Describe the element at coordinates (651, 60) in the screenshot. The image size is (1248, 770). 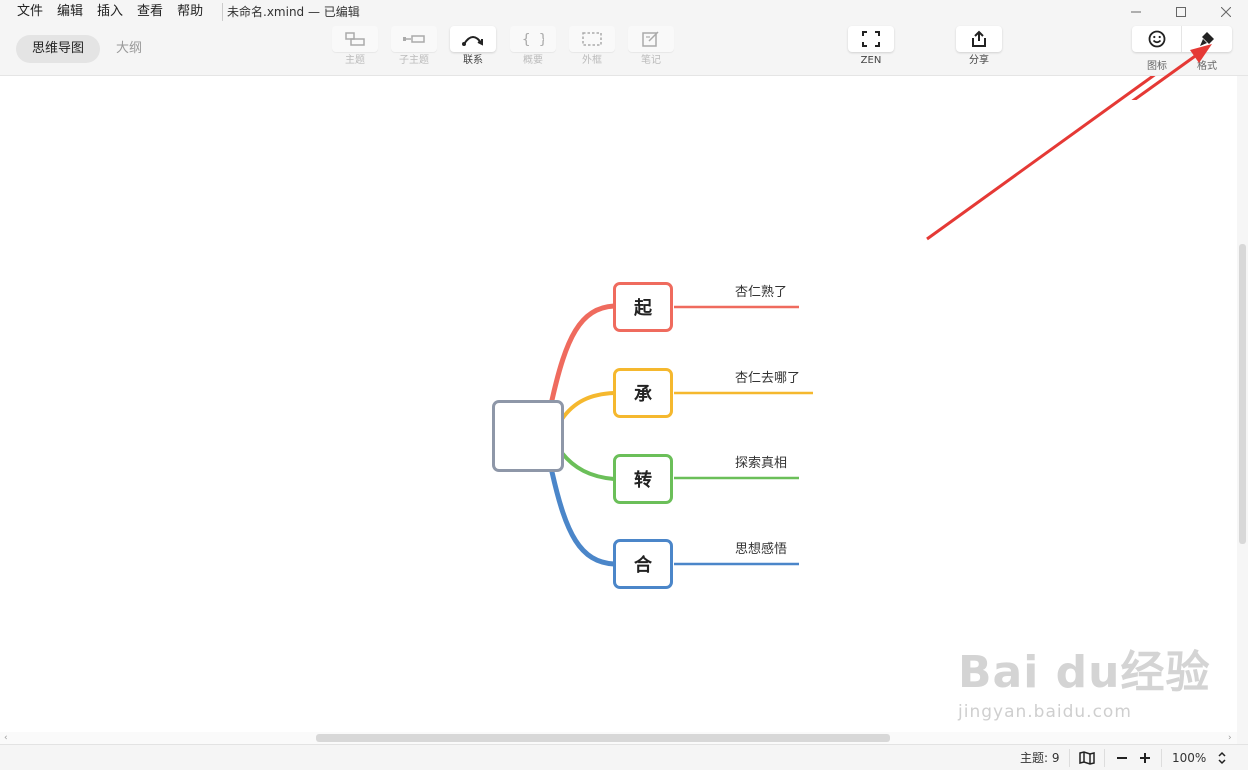
I see `note-label: 笔记` at that location.